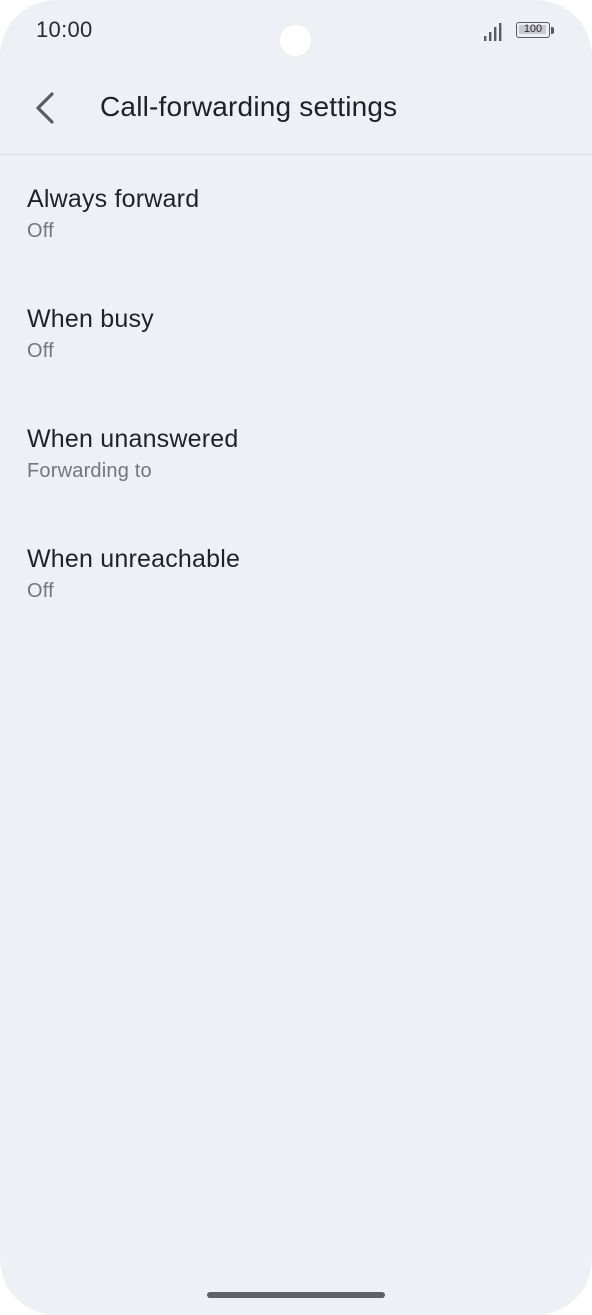 The width and height of the screenshot is (592, 1315). What do you see at coordinates (64, 29) in the screenshot?
I see `status-time: 10:00` at bounding box center [64, 29].